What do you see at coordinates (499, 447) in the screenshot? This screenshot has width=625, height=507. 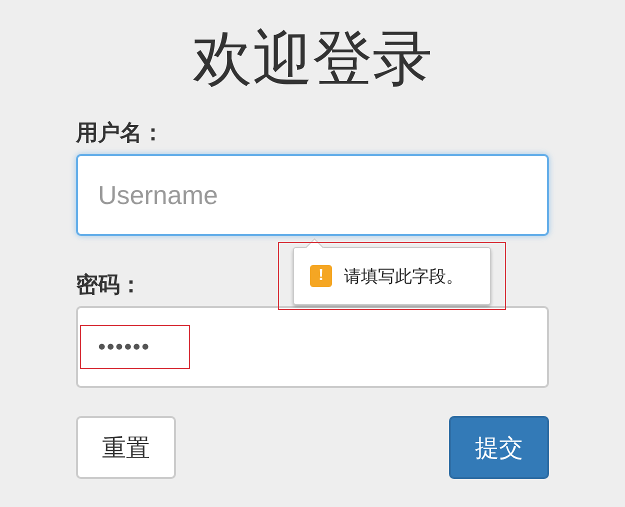 I see `submit-button: 提交` at bounding box center [499, 447].